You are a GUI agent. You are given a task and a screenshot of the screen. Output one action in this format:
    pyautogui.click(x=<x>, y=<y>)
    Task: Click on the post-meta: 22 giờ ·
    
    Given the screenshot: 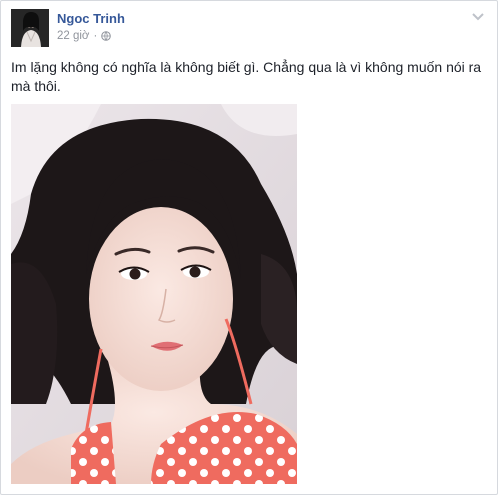 What is the action you would take?
    pyautogui.click(x=84, y=36)
    